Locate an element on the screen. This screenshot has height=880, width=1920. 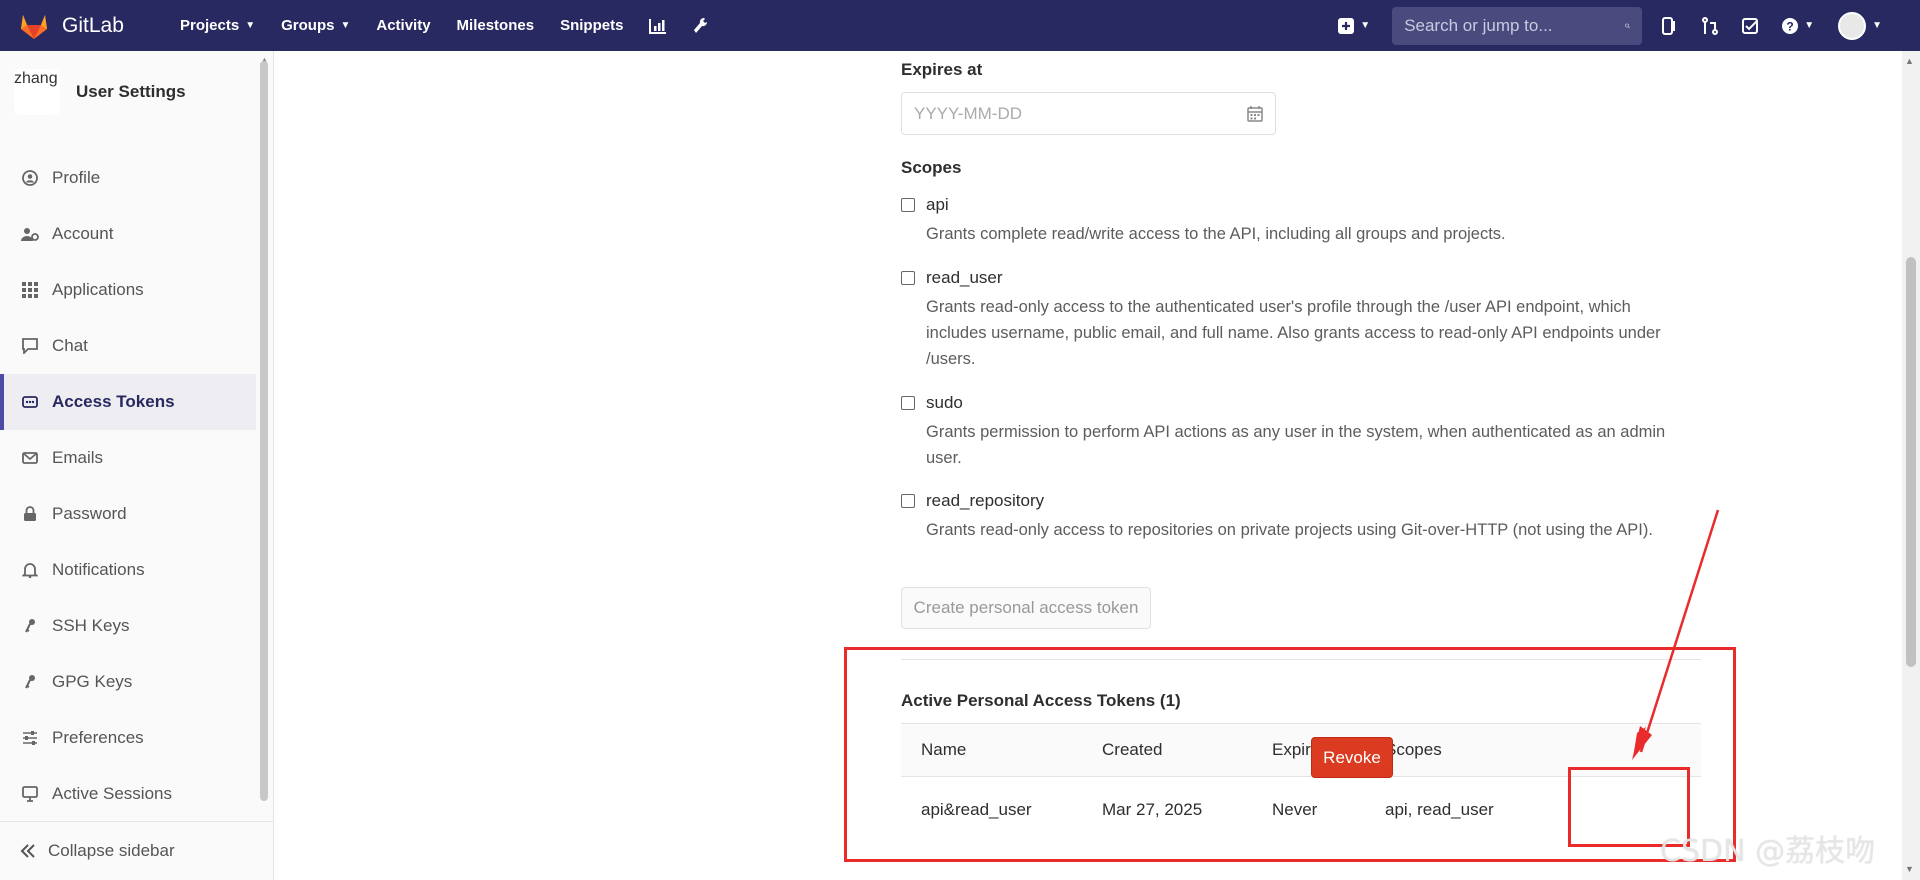
account-icon is located at coordinates (30, 234).